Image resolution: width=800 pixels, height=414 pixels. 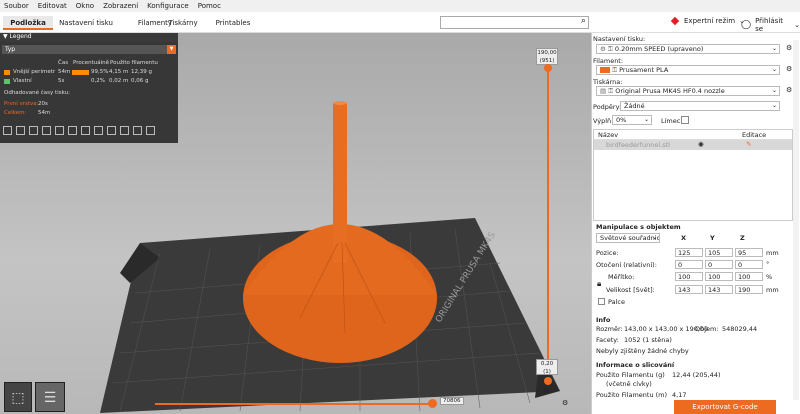 I want to click on legend-col-usage: Použito filamentu, so click(x=134, y=63).